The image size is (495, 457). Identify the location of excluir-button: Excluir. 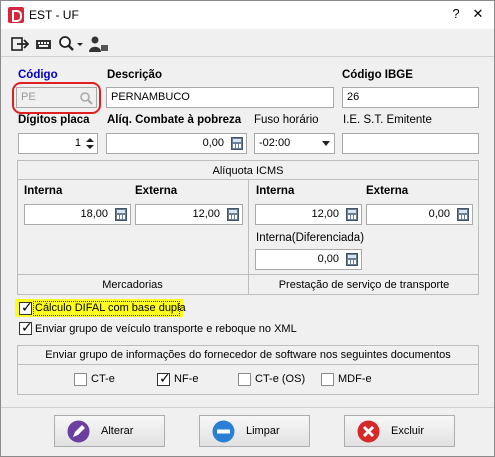
(399, 431).